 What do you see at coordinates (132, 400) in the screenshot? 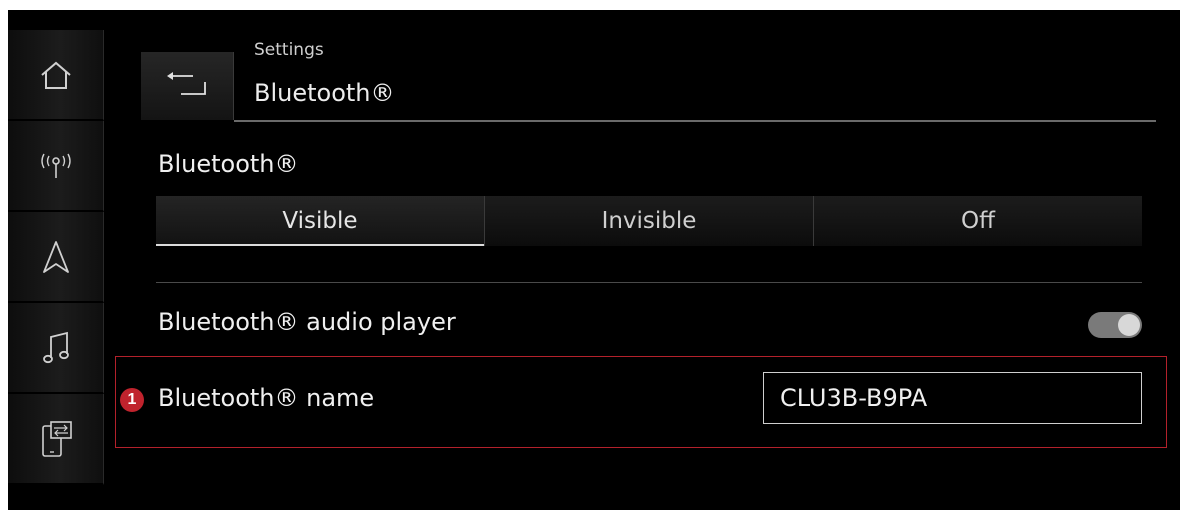
I see `callout-badge: 1` at bounding box center [132, 400].